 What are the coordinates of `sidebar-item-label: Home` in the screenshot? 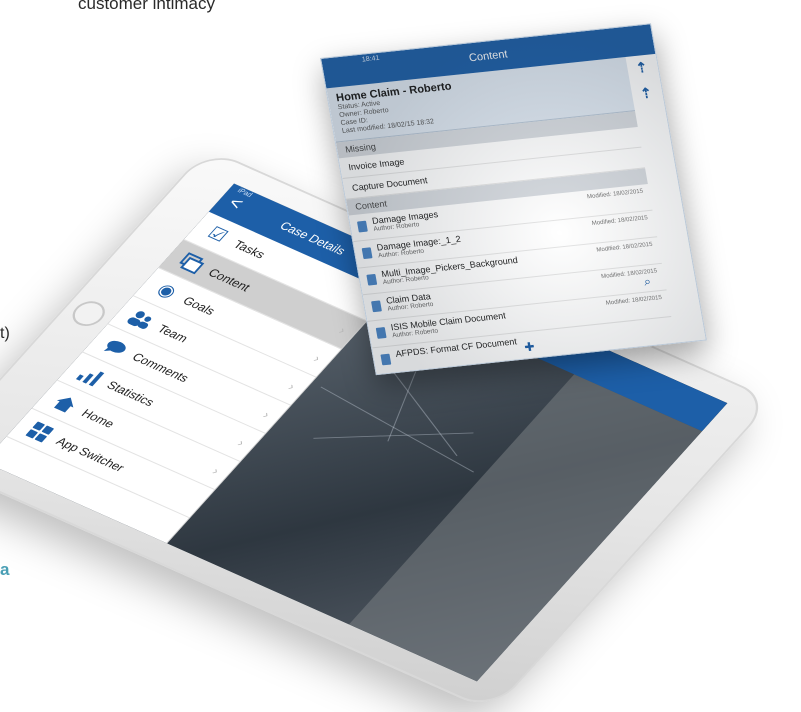 It's located at (98, 418).